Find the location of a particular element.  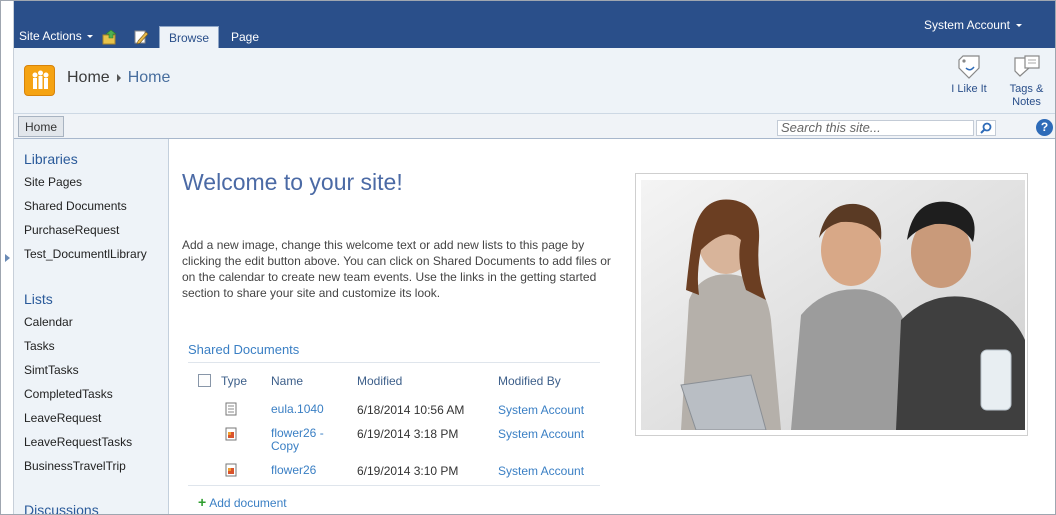

breadcrumb-separator-icon is located at coordinates (118, 77).